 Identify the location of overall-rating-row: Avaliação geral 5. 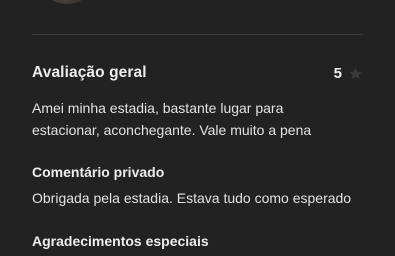
(197, 73).